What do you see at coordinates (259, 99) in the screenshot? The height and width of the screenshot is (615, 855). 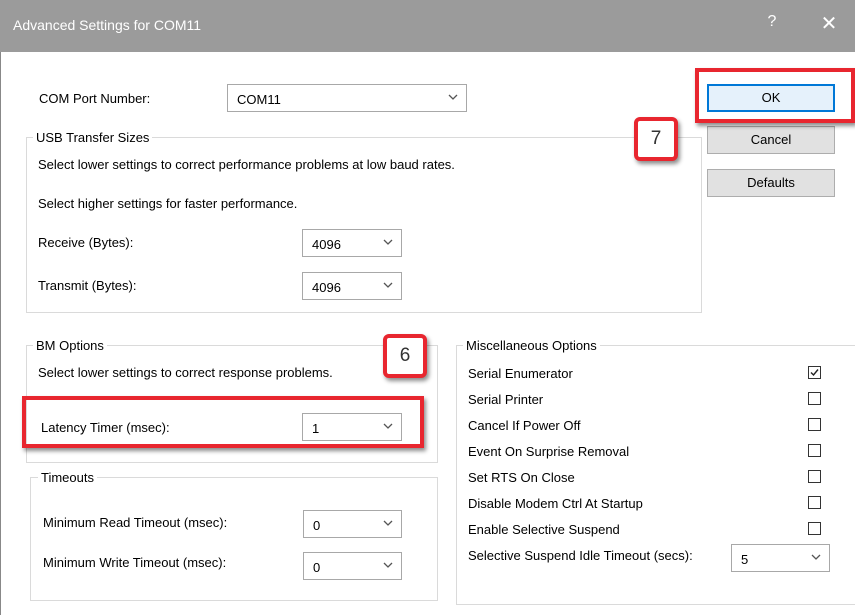 I see `com-port-value: COM11` at bounding box center [259, 99].